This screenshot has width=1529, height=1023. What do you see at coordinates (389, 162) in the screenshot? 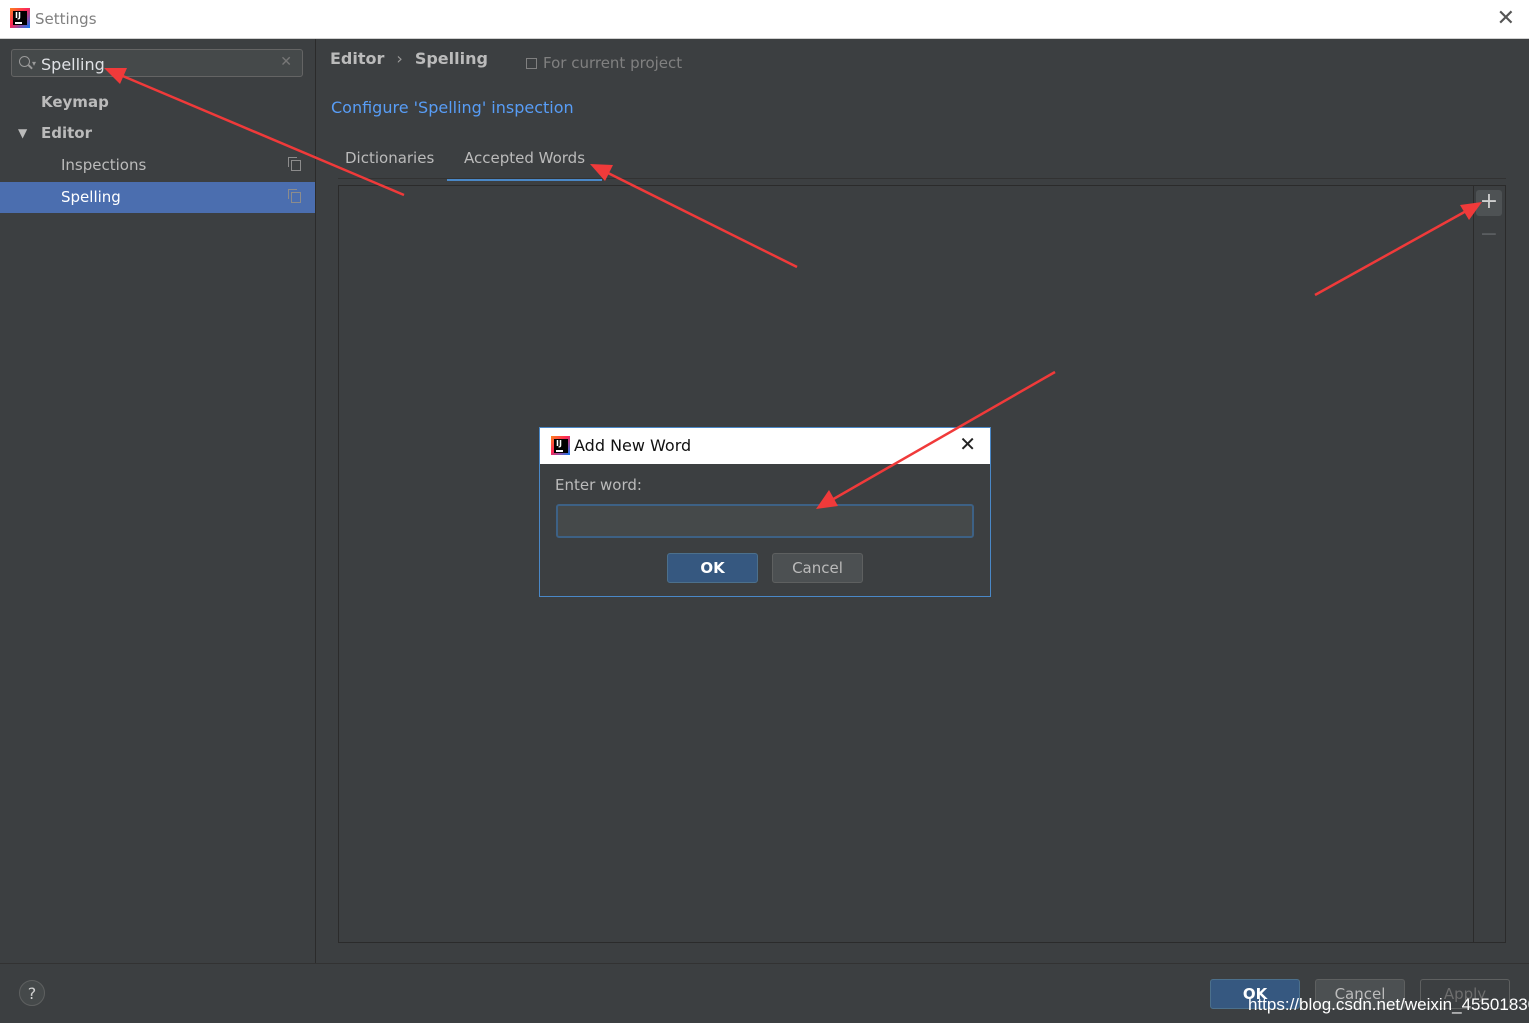
I see `tab-dictionaries: Dictionaries` at bounding box center [389, 162].